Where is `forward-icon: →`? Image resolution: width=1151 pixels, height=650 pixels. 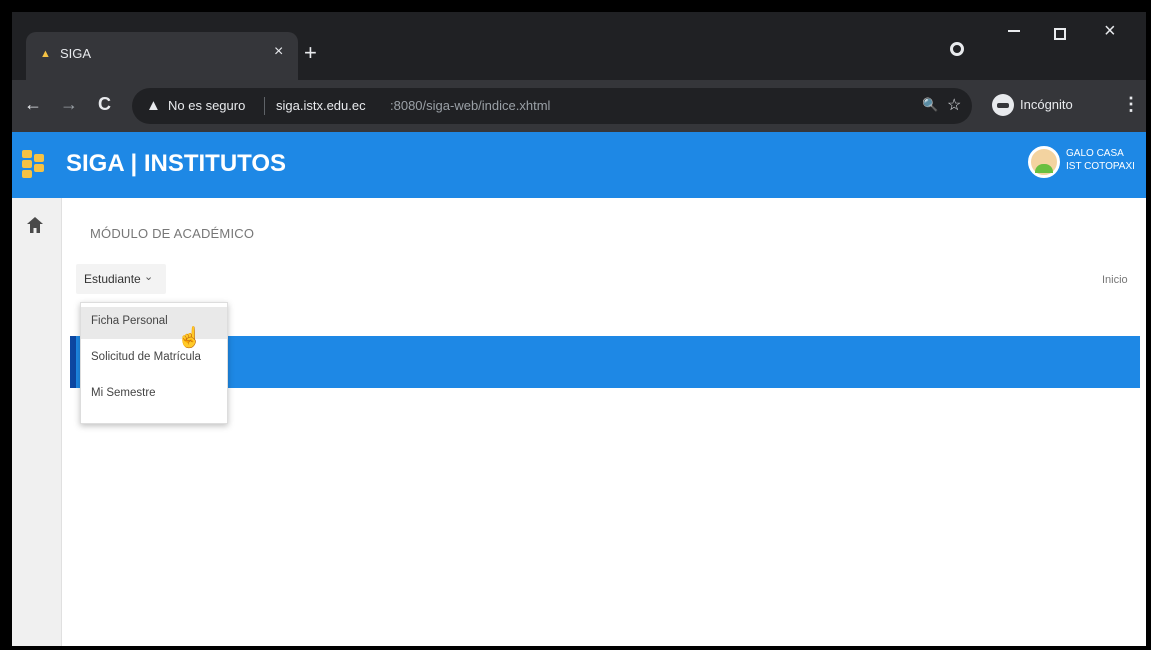
forward-icon: → is located at coordinates (69, 104).